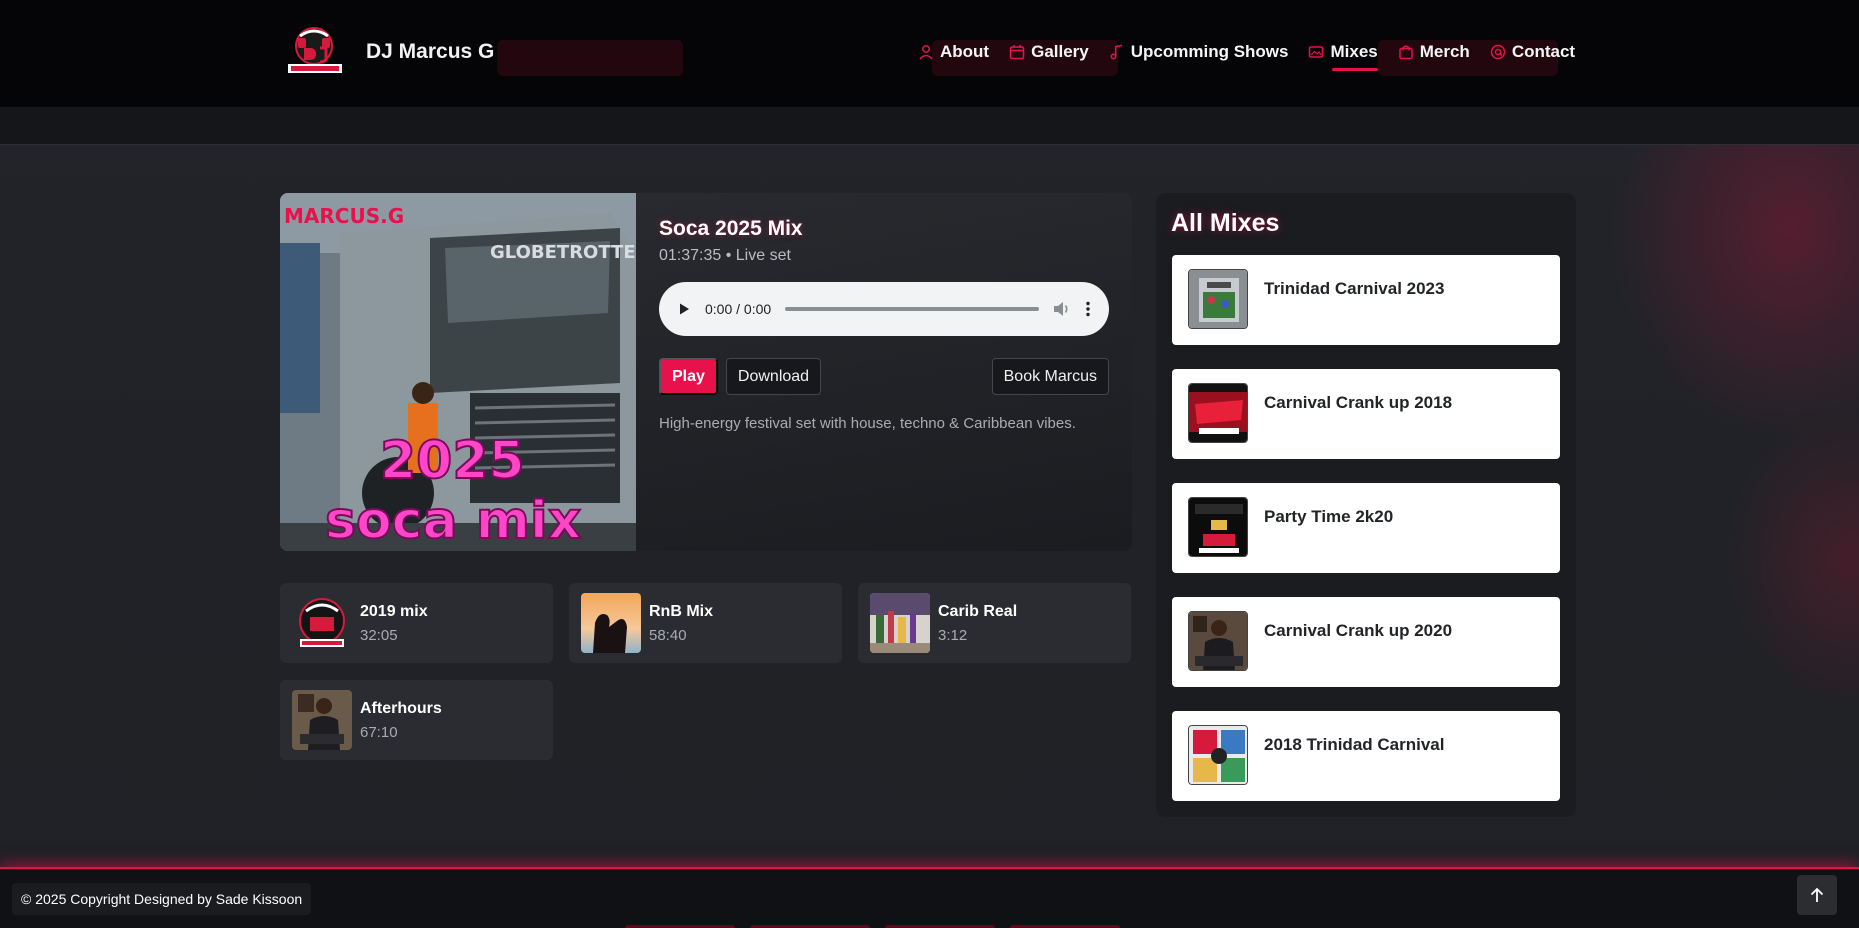 The height and width of the screenshot is (928, 1859). What do you see at coordinates (1366, 528) in the screenshot?
I see `all-mixes-item: Party Time 2k20` at bounding box center [1366, 528].